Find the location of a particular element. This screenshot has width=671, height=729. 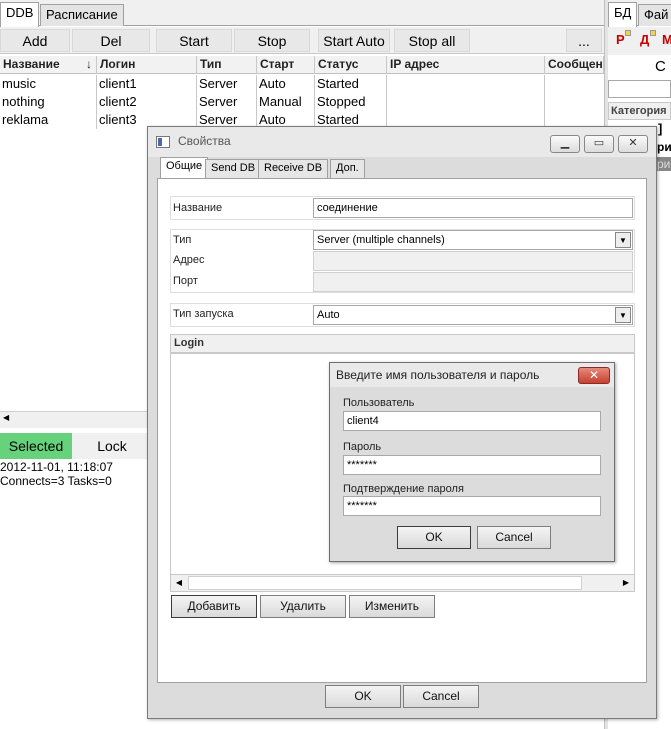

tab-files: Фай is located at coordinates (654, 15).